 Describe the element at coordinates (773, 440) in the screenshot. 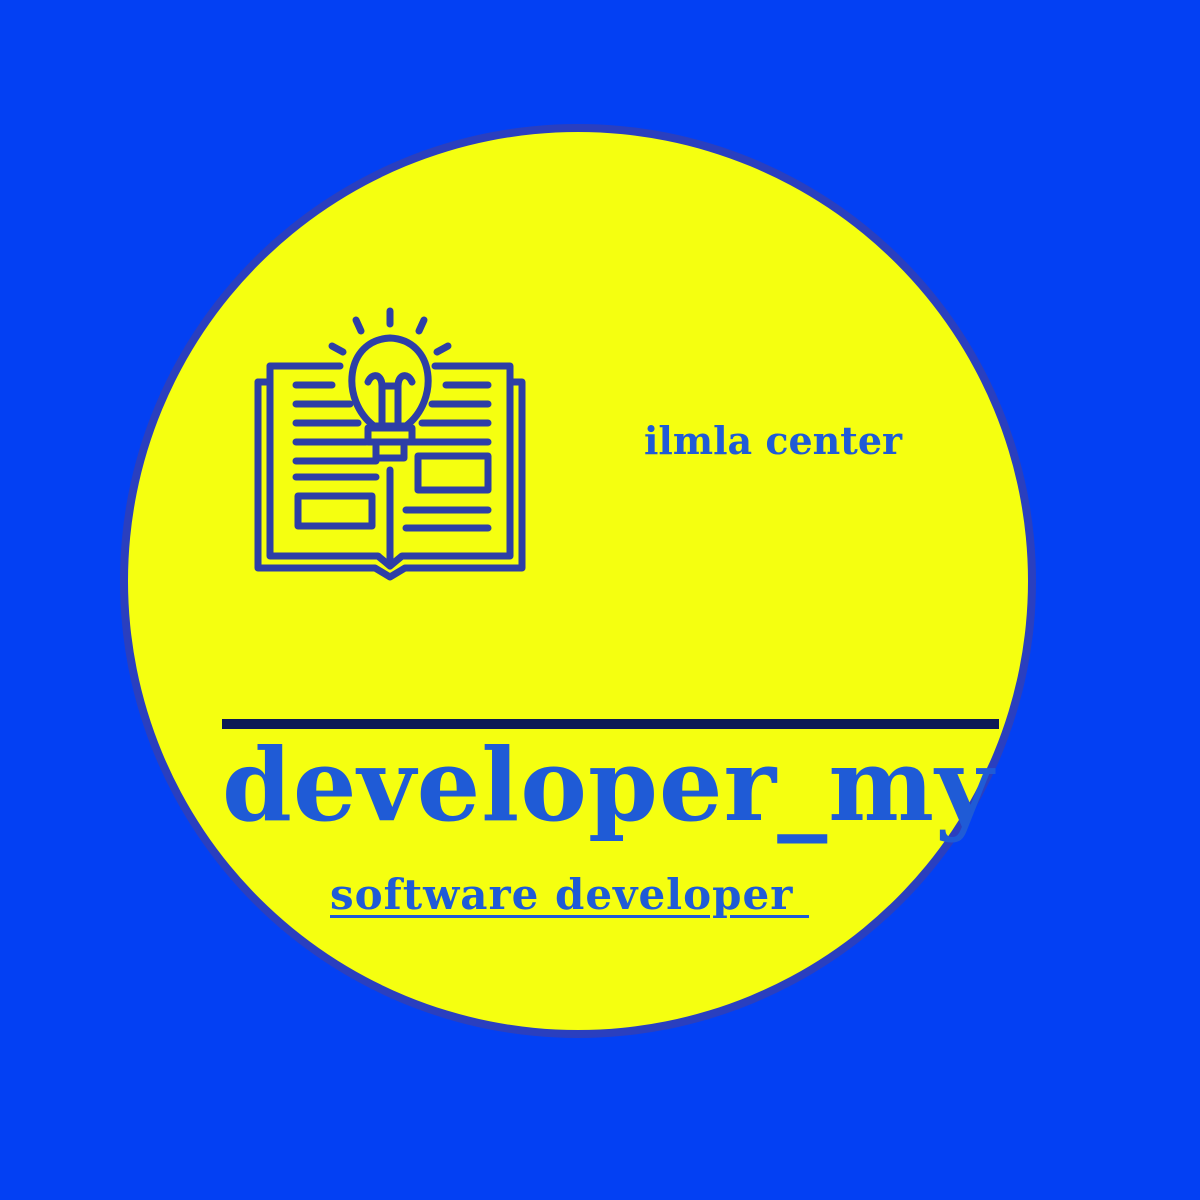

I see `tagline-text: ilmla center` at that location.